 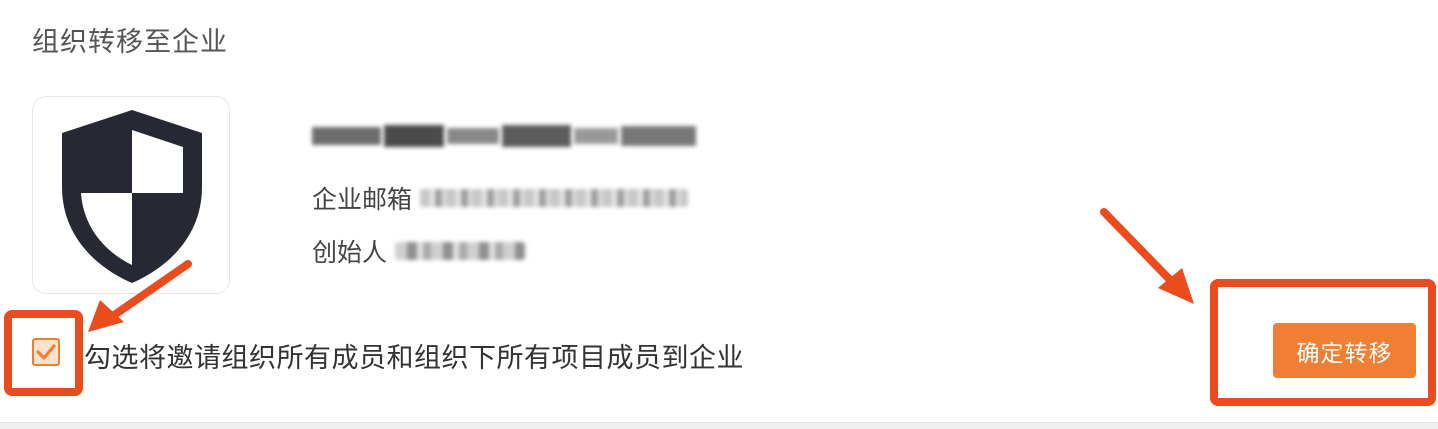 I want to click on section-title: 组织转移至企业, so click(x=130, y=42).